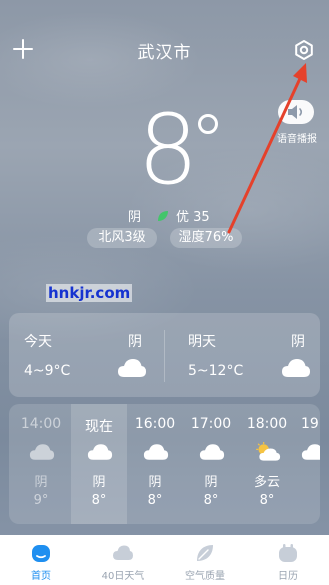  What do you see at coordinates (41, 553) in the screenshot?
I see `home-icon` at bounding box center [41, 553].